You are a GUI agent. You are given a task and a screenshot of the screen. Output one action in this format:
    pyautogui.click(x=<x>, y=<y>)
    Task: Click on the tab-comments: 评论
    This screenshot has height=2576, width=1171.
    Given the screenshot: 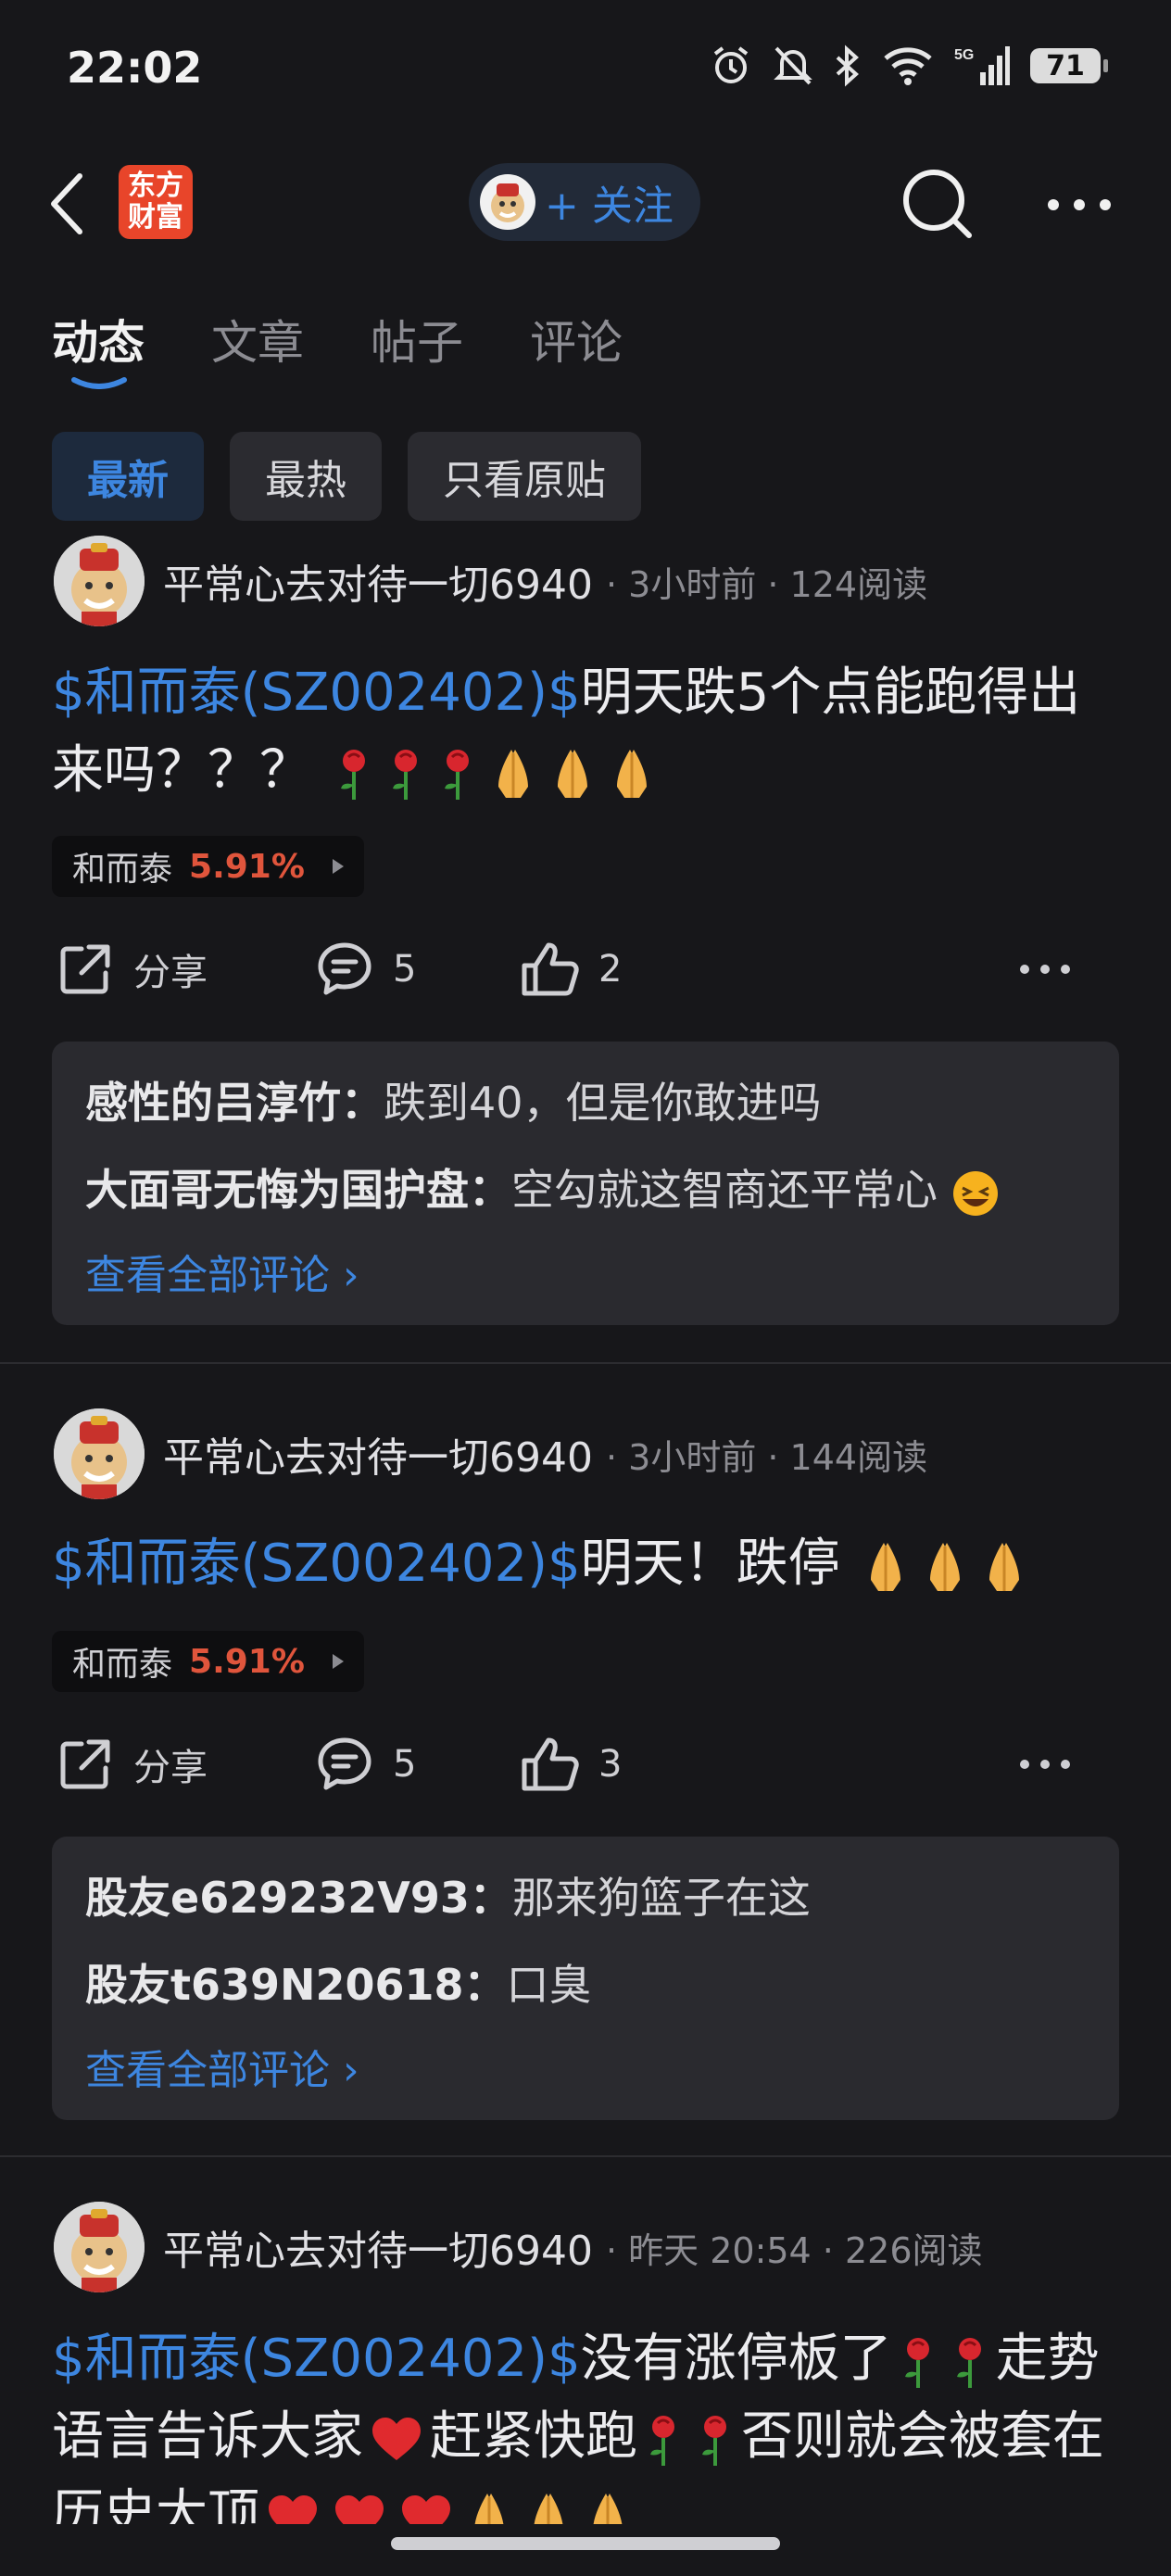 What is the action you would take?
    pyautogui.click(x=577, y=340)
    